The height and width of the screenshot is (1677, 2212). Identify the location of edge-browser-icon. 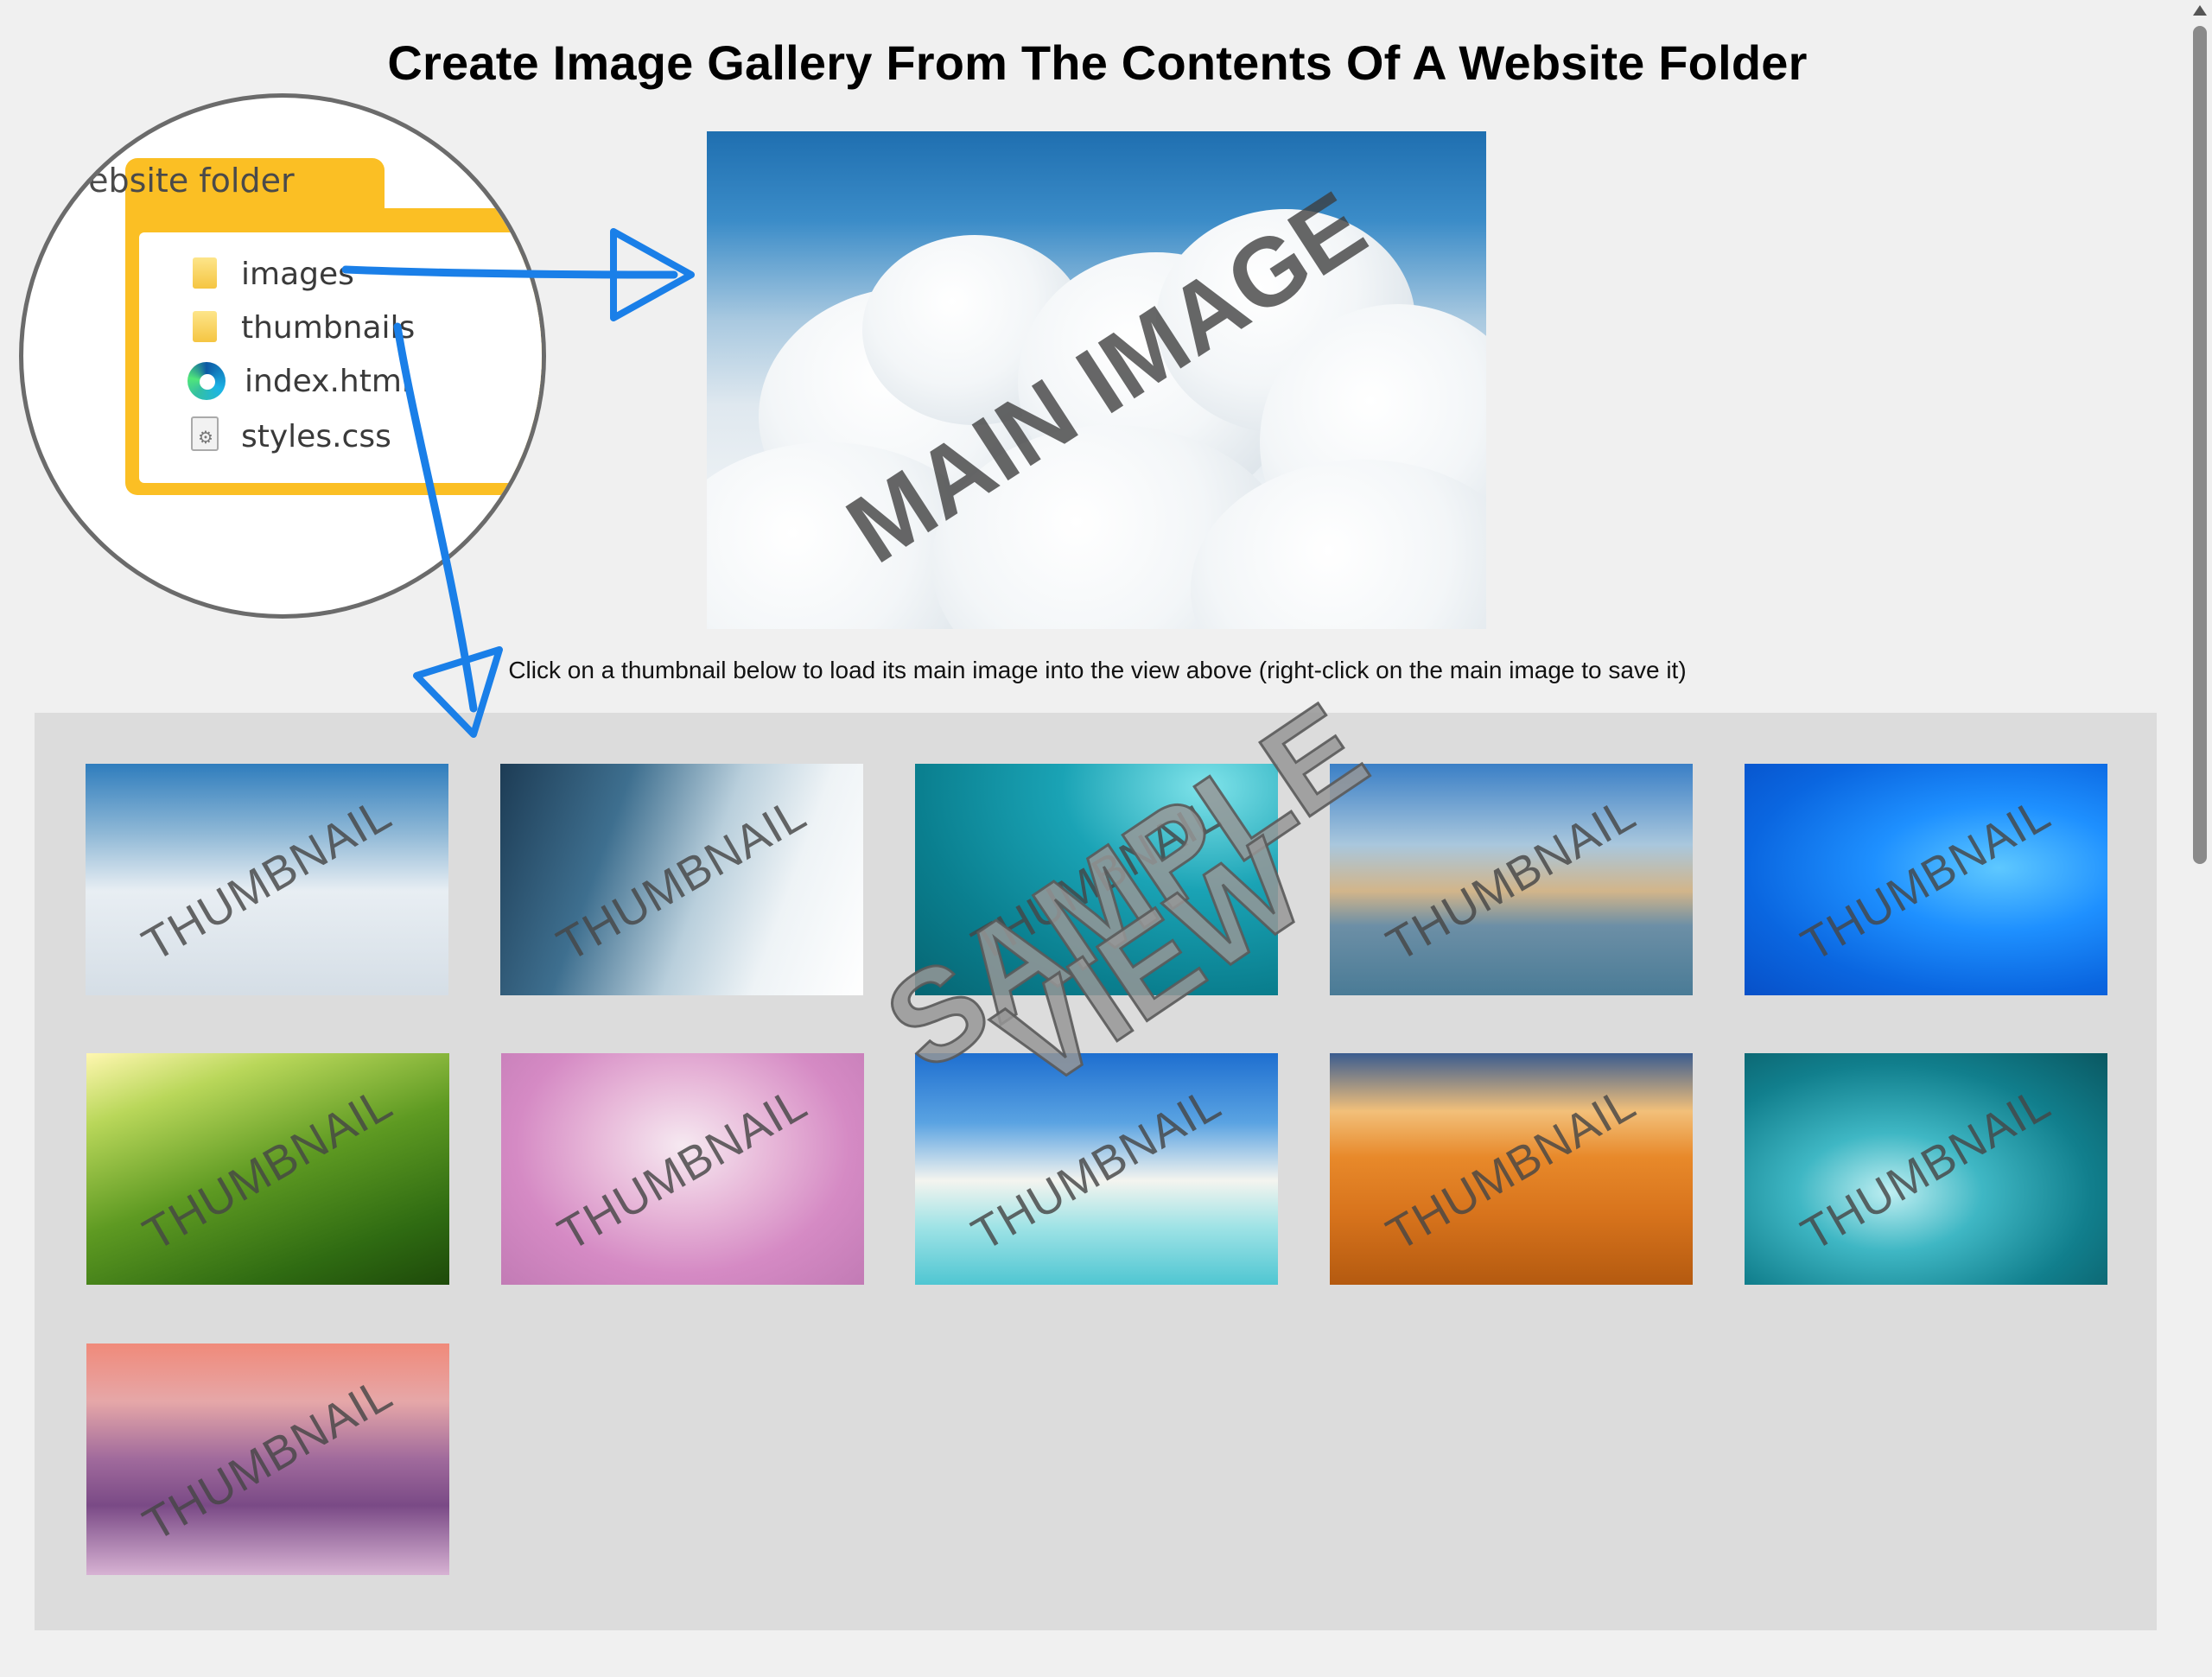
(207, 381).